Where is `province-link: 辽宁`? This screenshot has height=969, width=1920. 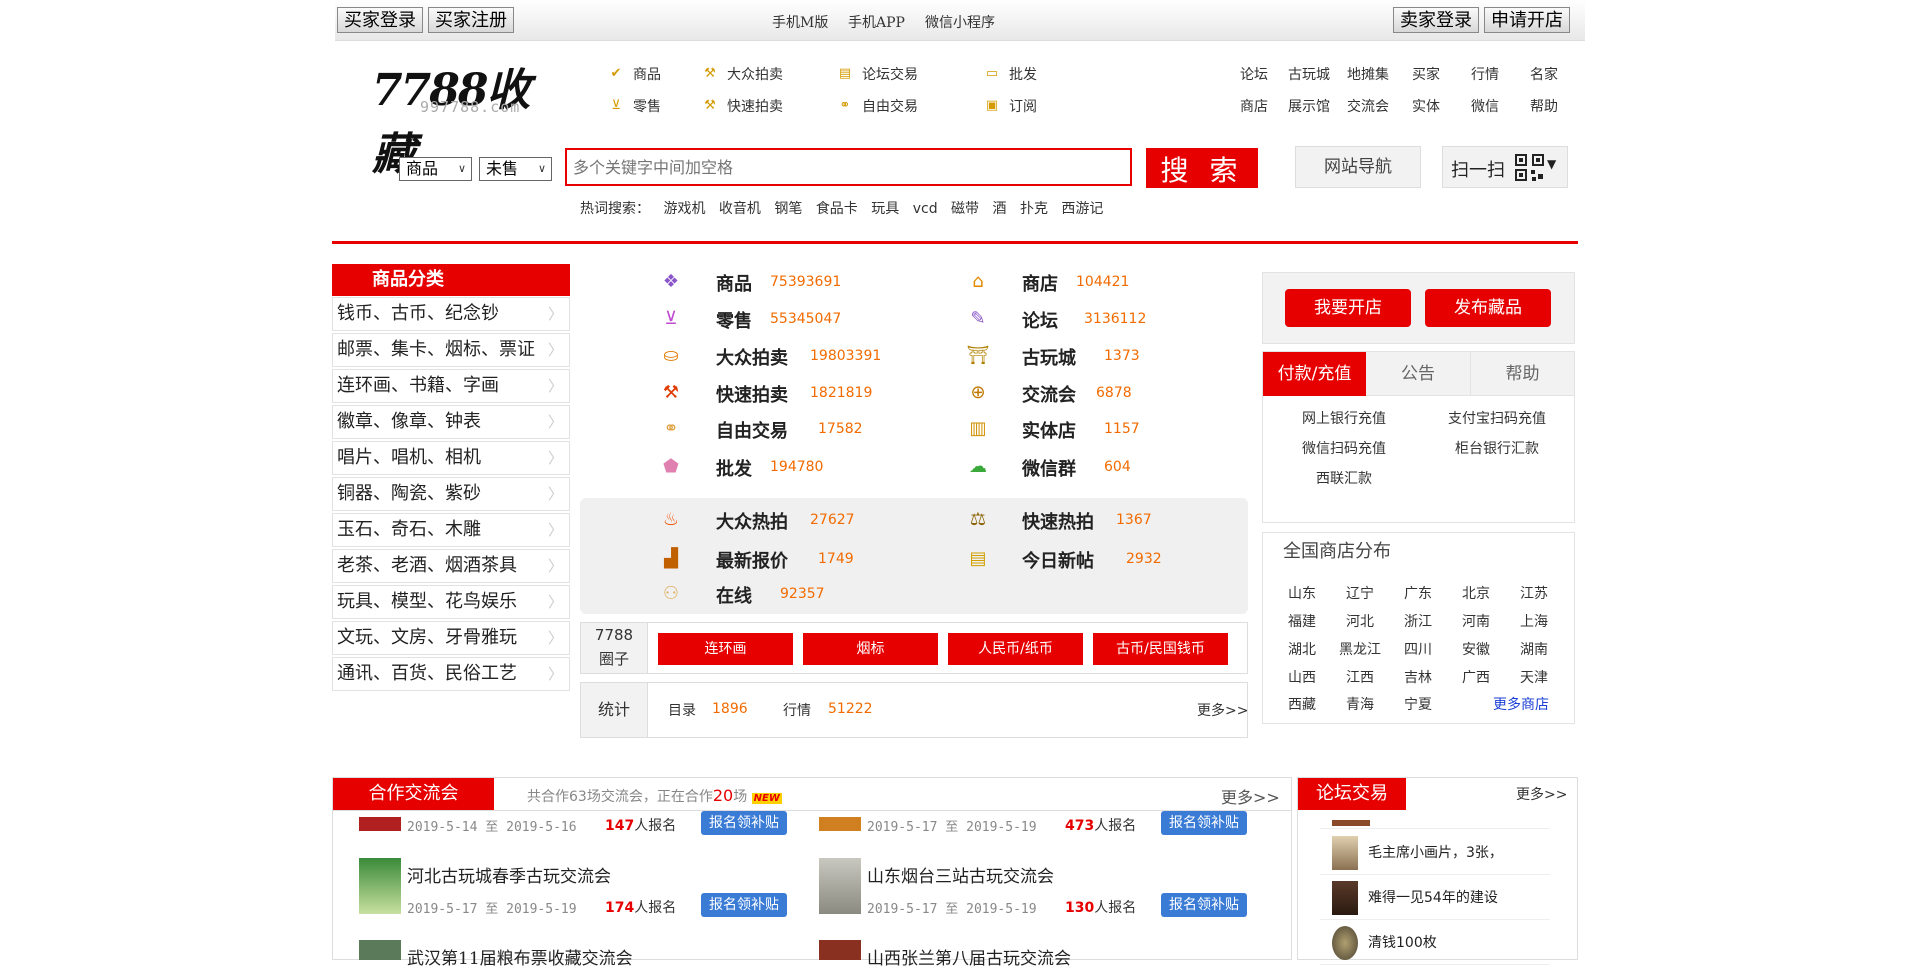 province-link: 辽宁 is located at coordinates (1360, 593).